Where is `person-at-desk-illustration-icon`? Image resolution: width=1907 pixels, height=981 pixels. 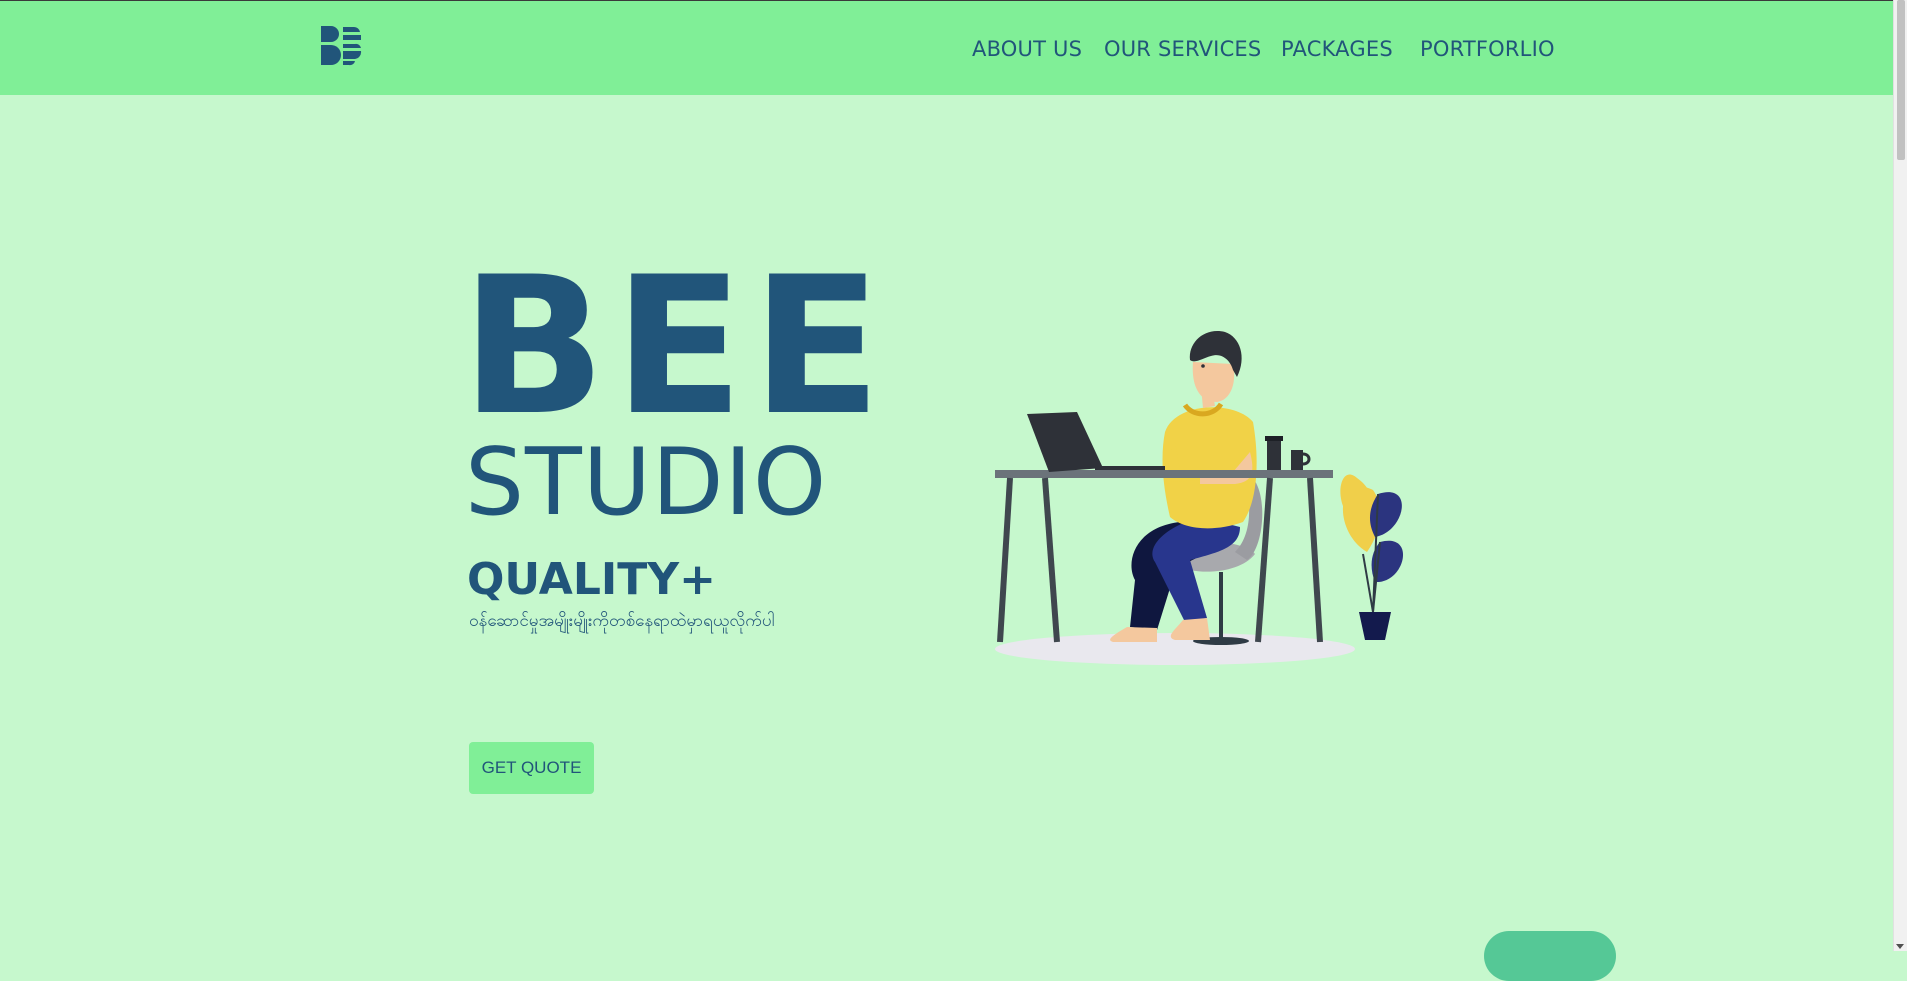 person-at-desk-illustration-icon is located at coordinates (1199, 498).